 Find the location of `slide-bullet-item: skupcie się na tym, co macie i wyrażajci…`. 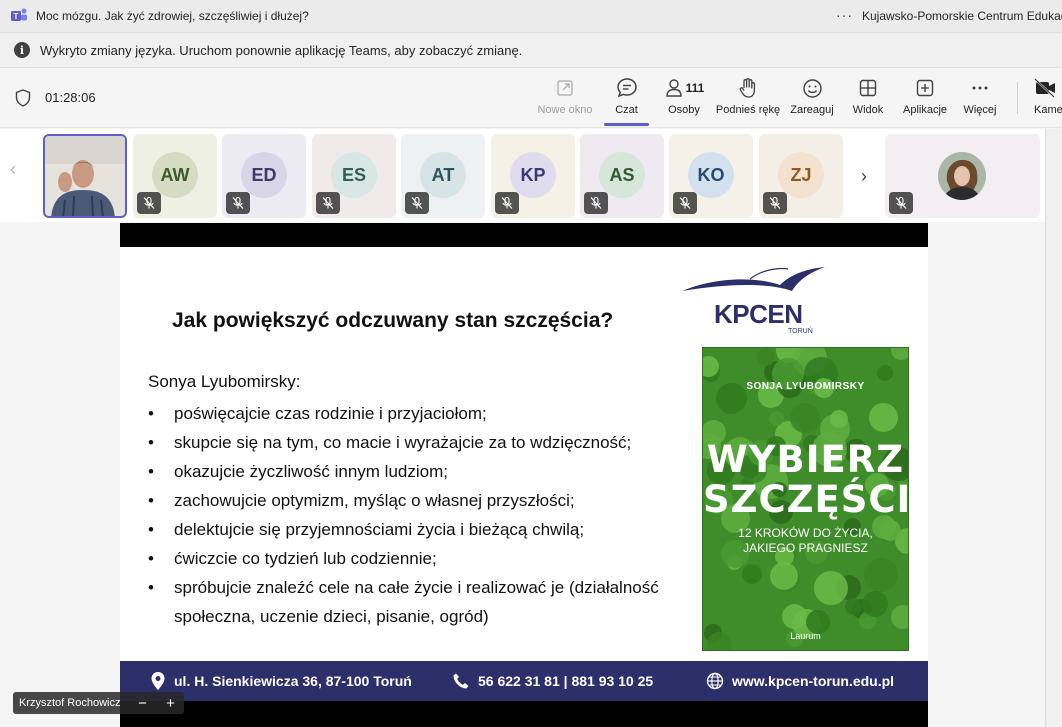

slide-bullet-item: skupcie się na tym, co macie i wyrażajci… is located at coordinates (418, 442).